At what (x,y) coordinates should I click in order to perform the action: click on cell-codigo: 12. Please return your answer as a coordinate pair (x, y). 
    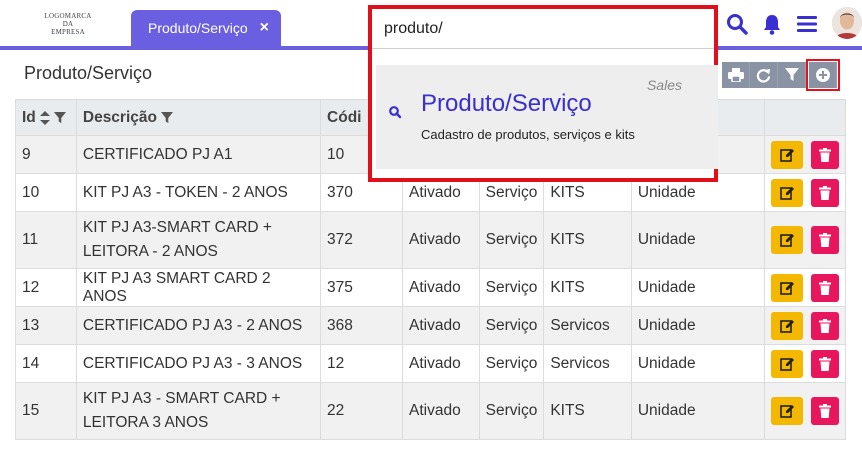
    Looking at the image, I should click on (361, 363).